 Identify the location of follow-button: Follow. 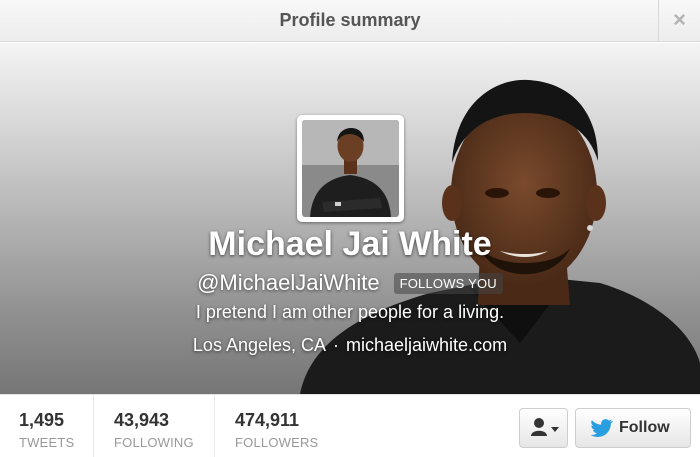
(633, 428).